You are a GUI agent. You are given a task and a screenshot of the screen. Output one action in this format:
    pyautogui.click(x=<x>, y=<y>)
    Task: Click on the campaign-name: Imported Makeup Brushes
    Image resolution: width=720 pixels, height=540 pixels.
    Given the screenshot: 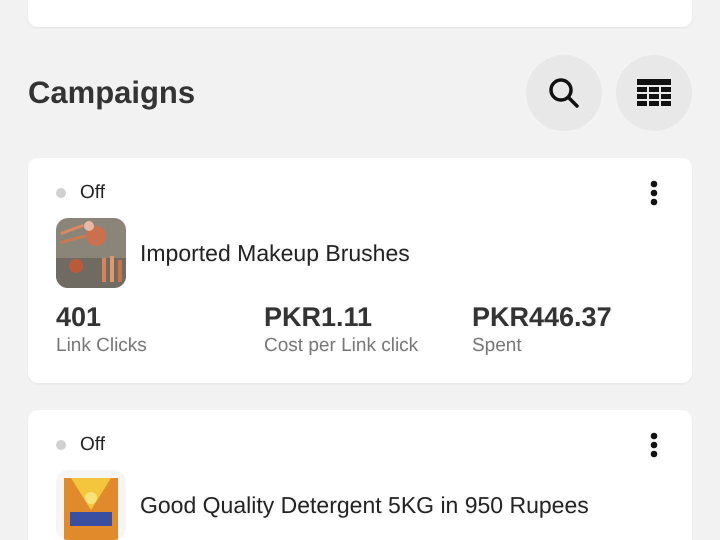 What is the action you would take?
    pyautogui.click(x=275, y=253)
    